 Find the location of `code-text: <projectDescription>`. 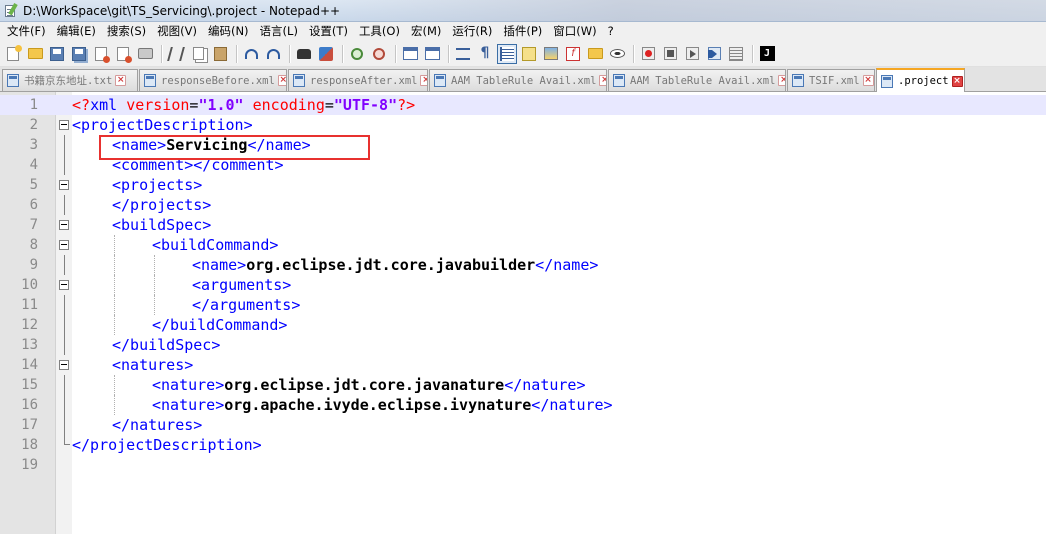

code-text: <projectDescription> is located at coordinates (162, 125).